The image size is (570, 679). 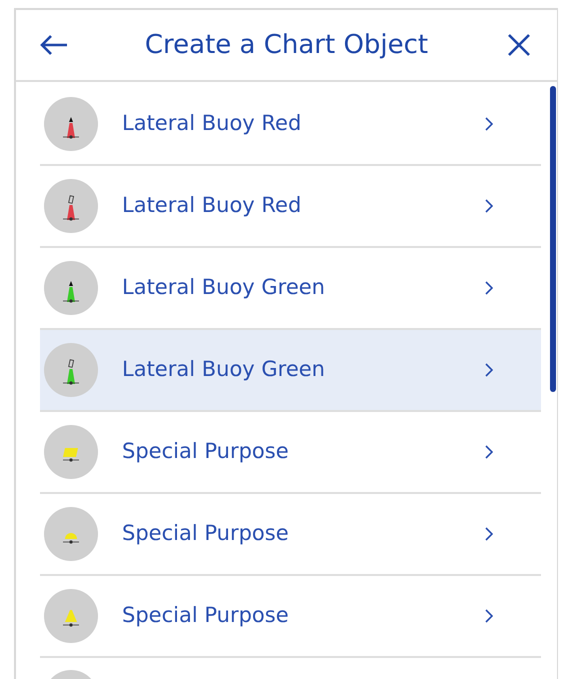 I want to click on list-item: Lateral Buoy Green, so click(x=290, y=371).